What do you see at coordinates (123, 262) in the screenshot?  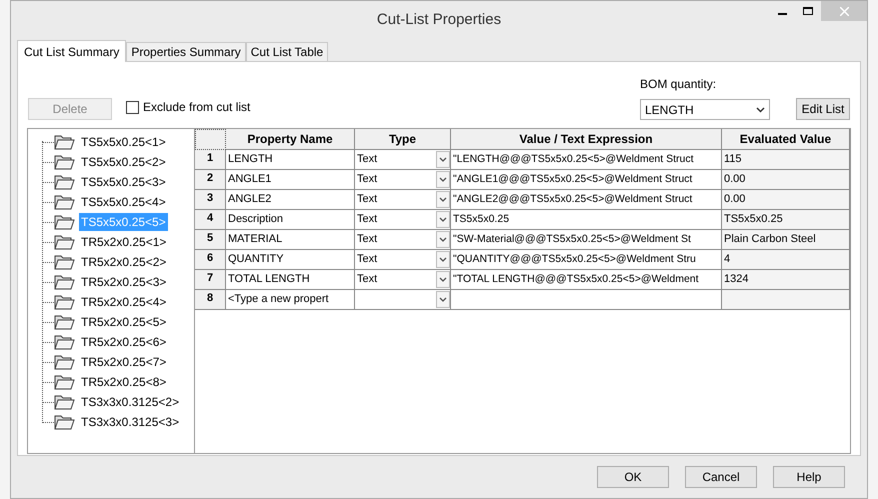 I see `tree-item: TR5x2x0.25<2>` at bounding box center [123, 262].